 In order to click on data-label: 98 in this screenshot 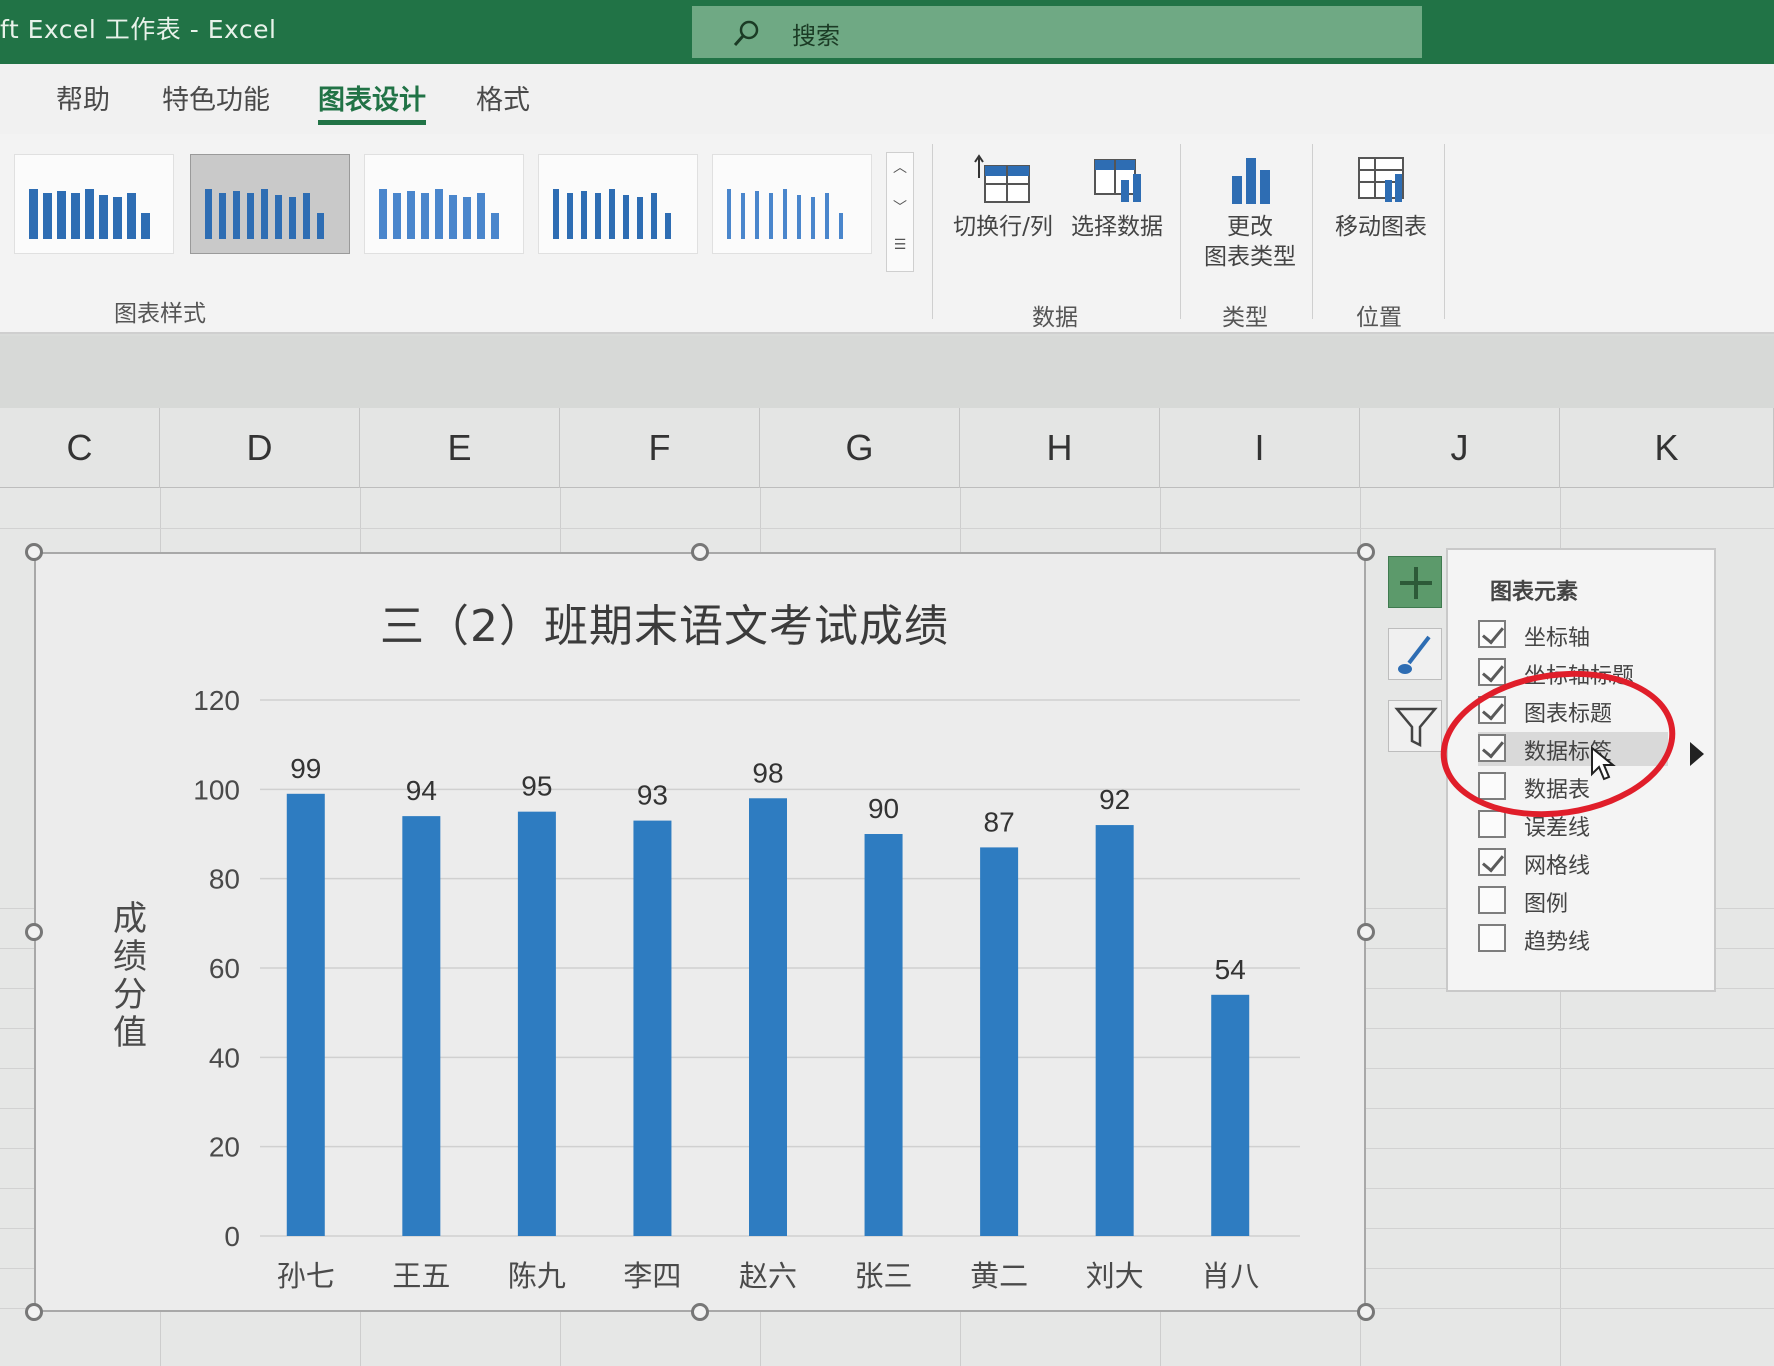, I will do `click(767, 772)`.